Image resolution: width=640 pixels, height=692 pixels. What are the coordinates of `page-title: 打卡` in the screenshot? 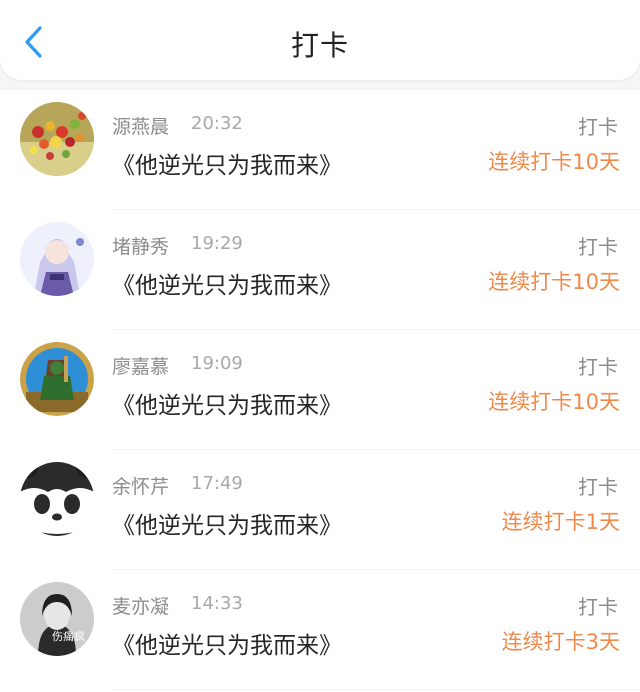 It's located at (319, 45).